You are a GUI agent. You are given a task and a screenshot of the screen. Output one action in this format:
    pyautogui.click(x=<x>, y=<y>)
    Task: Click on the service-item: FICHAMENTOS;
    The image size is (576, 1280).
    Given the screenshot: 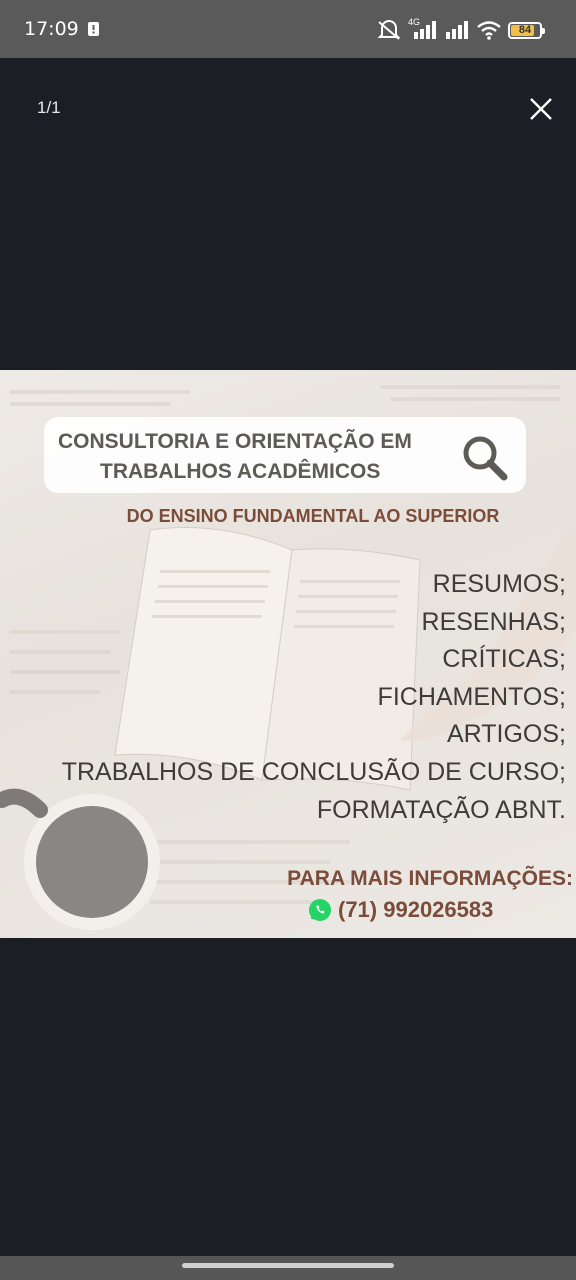 What is the action you would take?
    pyautogui.click(x=471, y=696)
    